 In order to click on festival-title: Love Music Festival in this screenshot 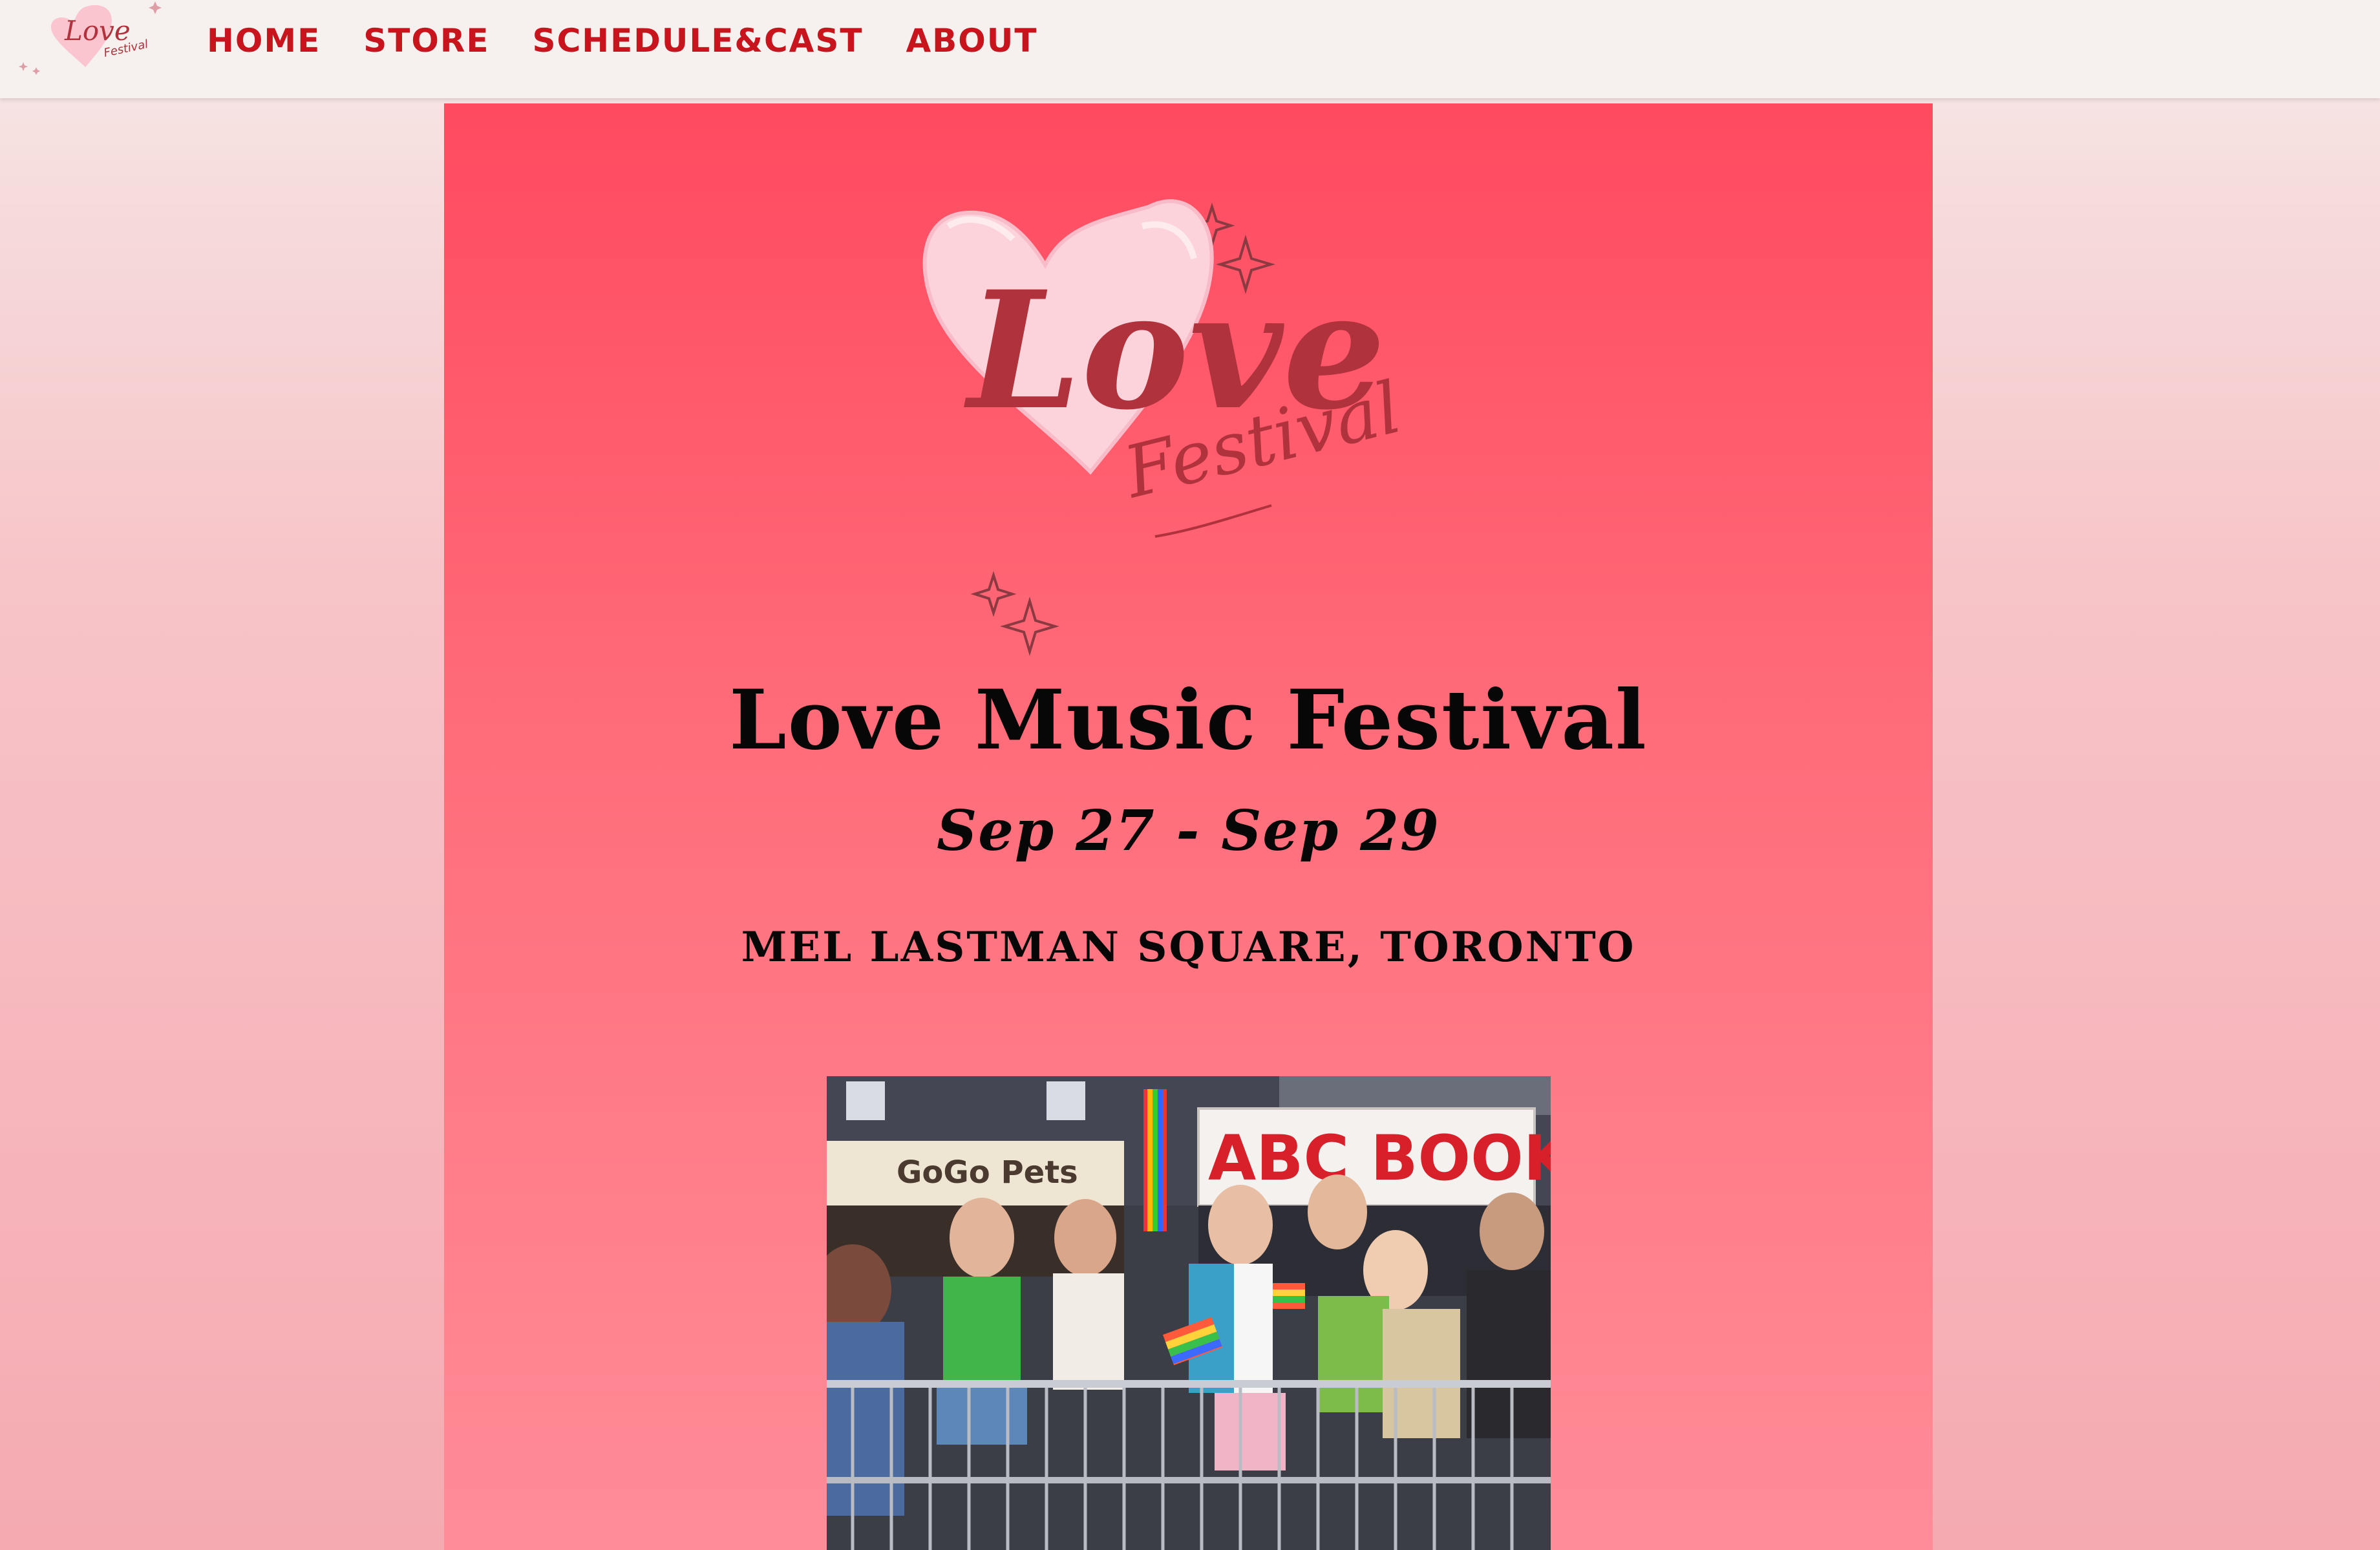, I will do `click(1188, 720)`.